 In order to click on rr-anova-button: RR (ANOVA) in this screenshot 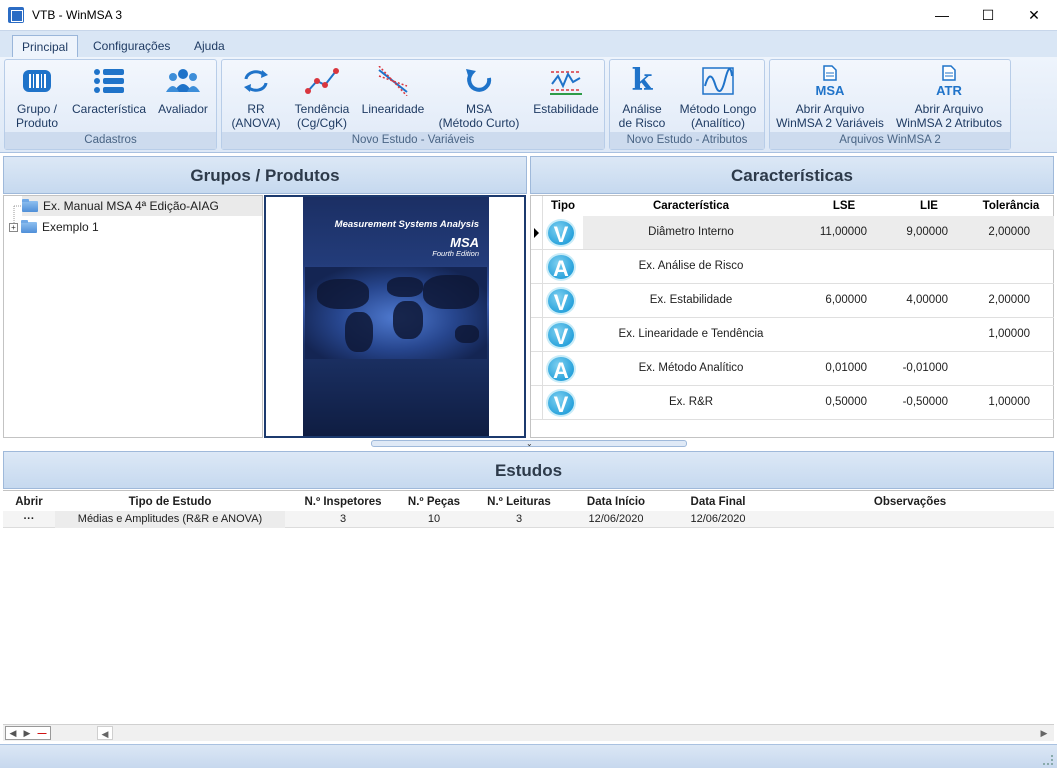, I will do `click(256, 97)`.